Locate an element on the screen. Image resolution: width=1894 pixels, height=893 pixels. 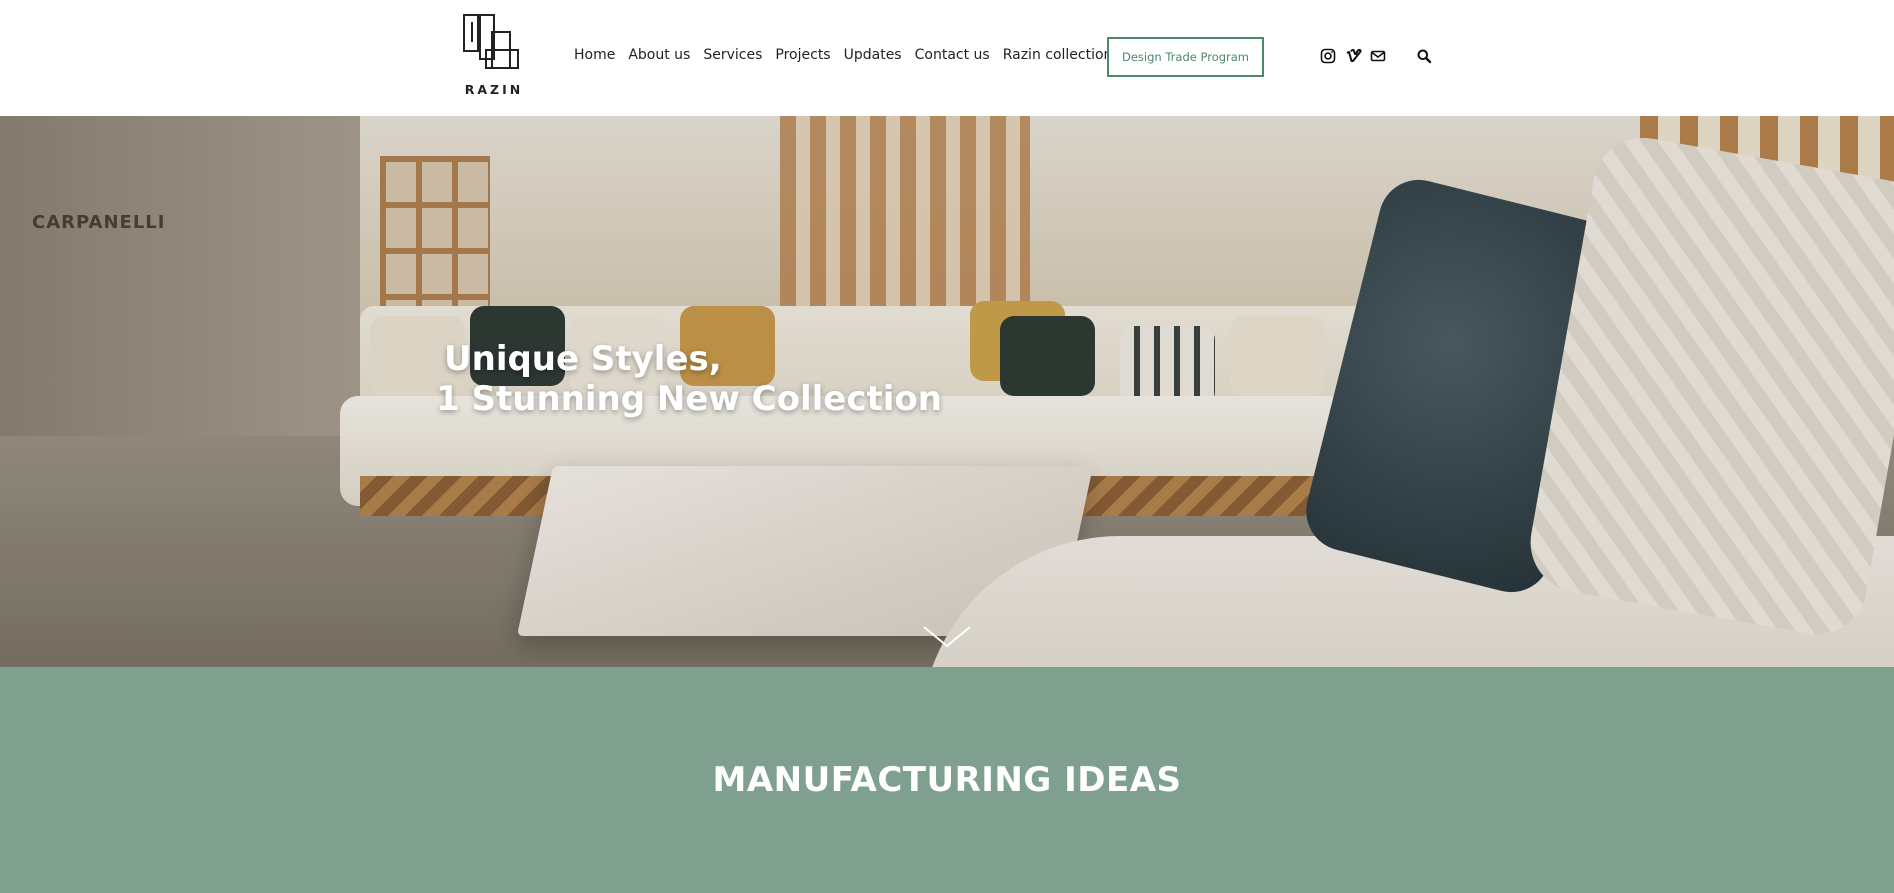
nav-home: Home is located at coordinates (594, 55).